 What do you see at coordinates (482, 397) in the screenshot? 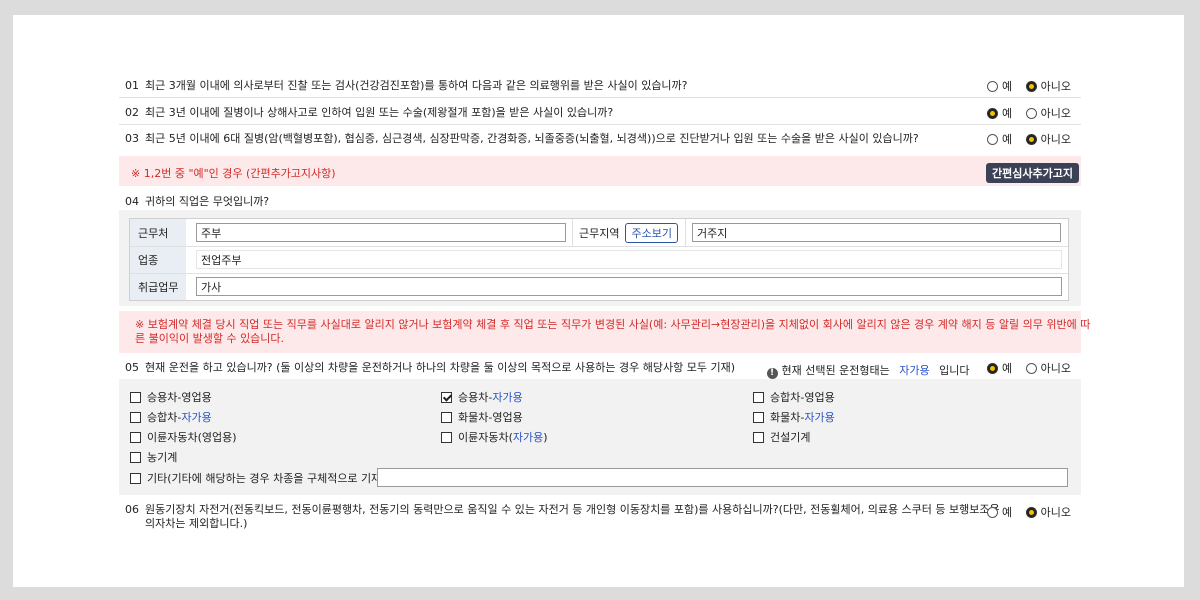
I see `vehicle-checkbox-sedan-private: 승용차- 자가용` at bounding box center [482, 397].